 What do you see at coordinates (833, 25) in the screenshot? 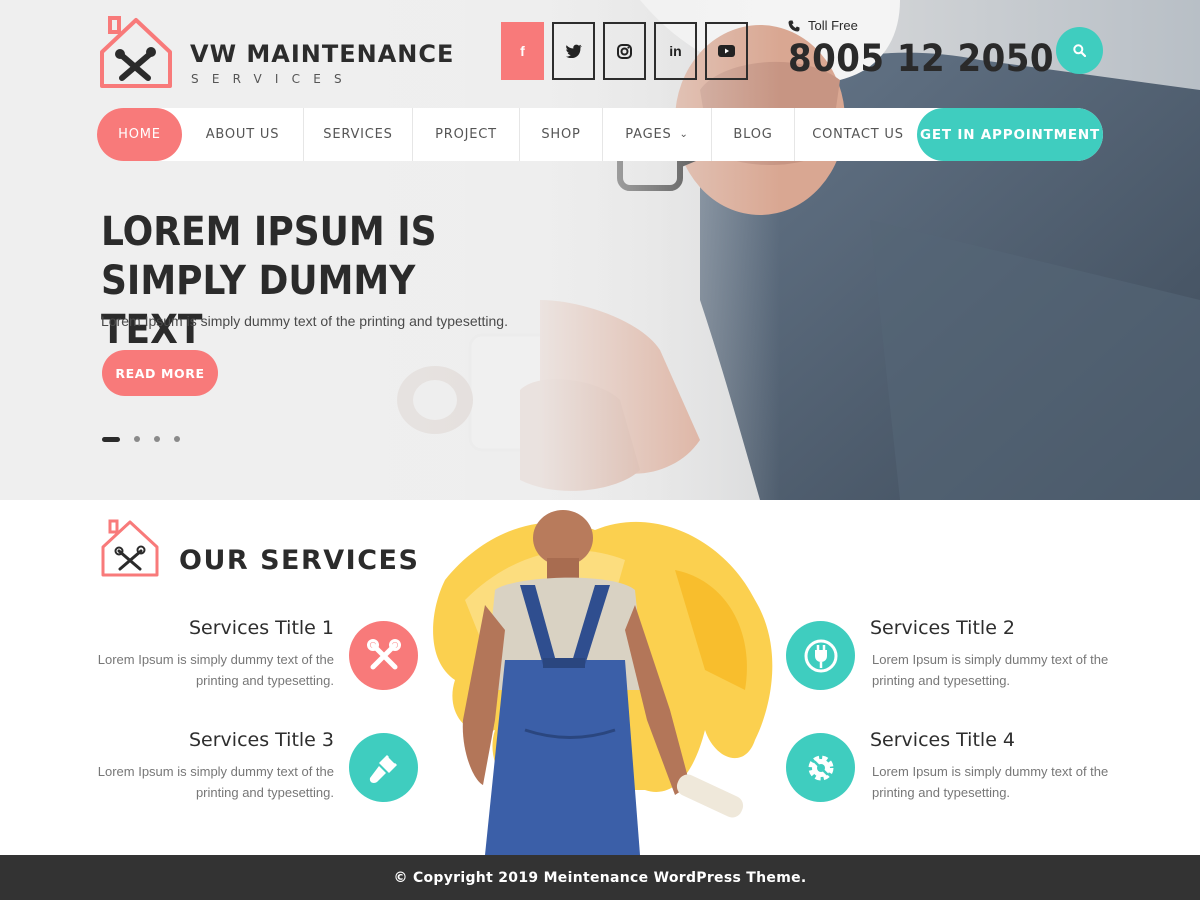
I see `phone-label: Toll Free` at bounding box center [833, 25].